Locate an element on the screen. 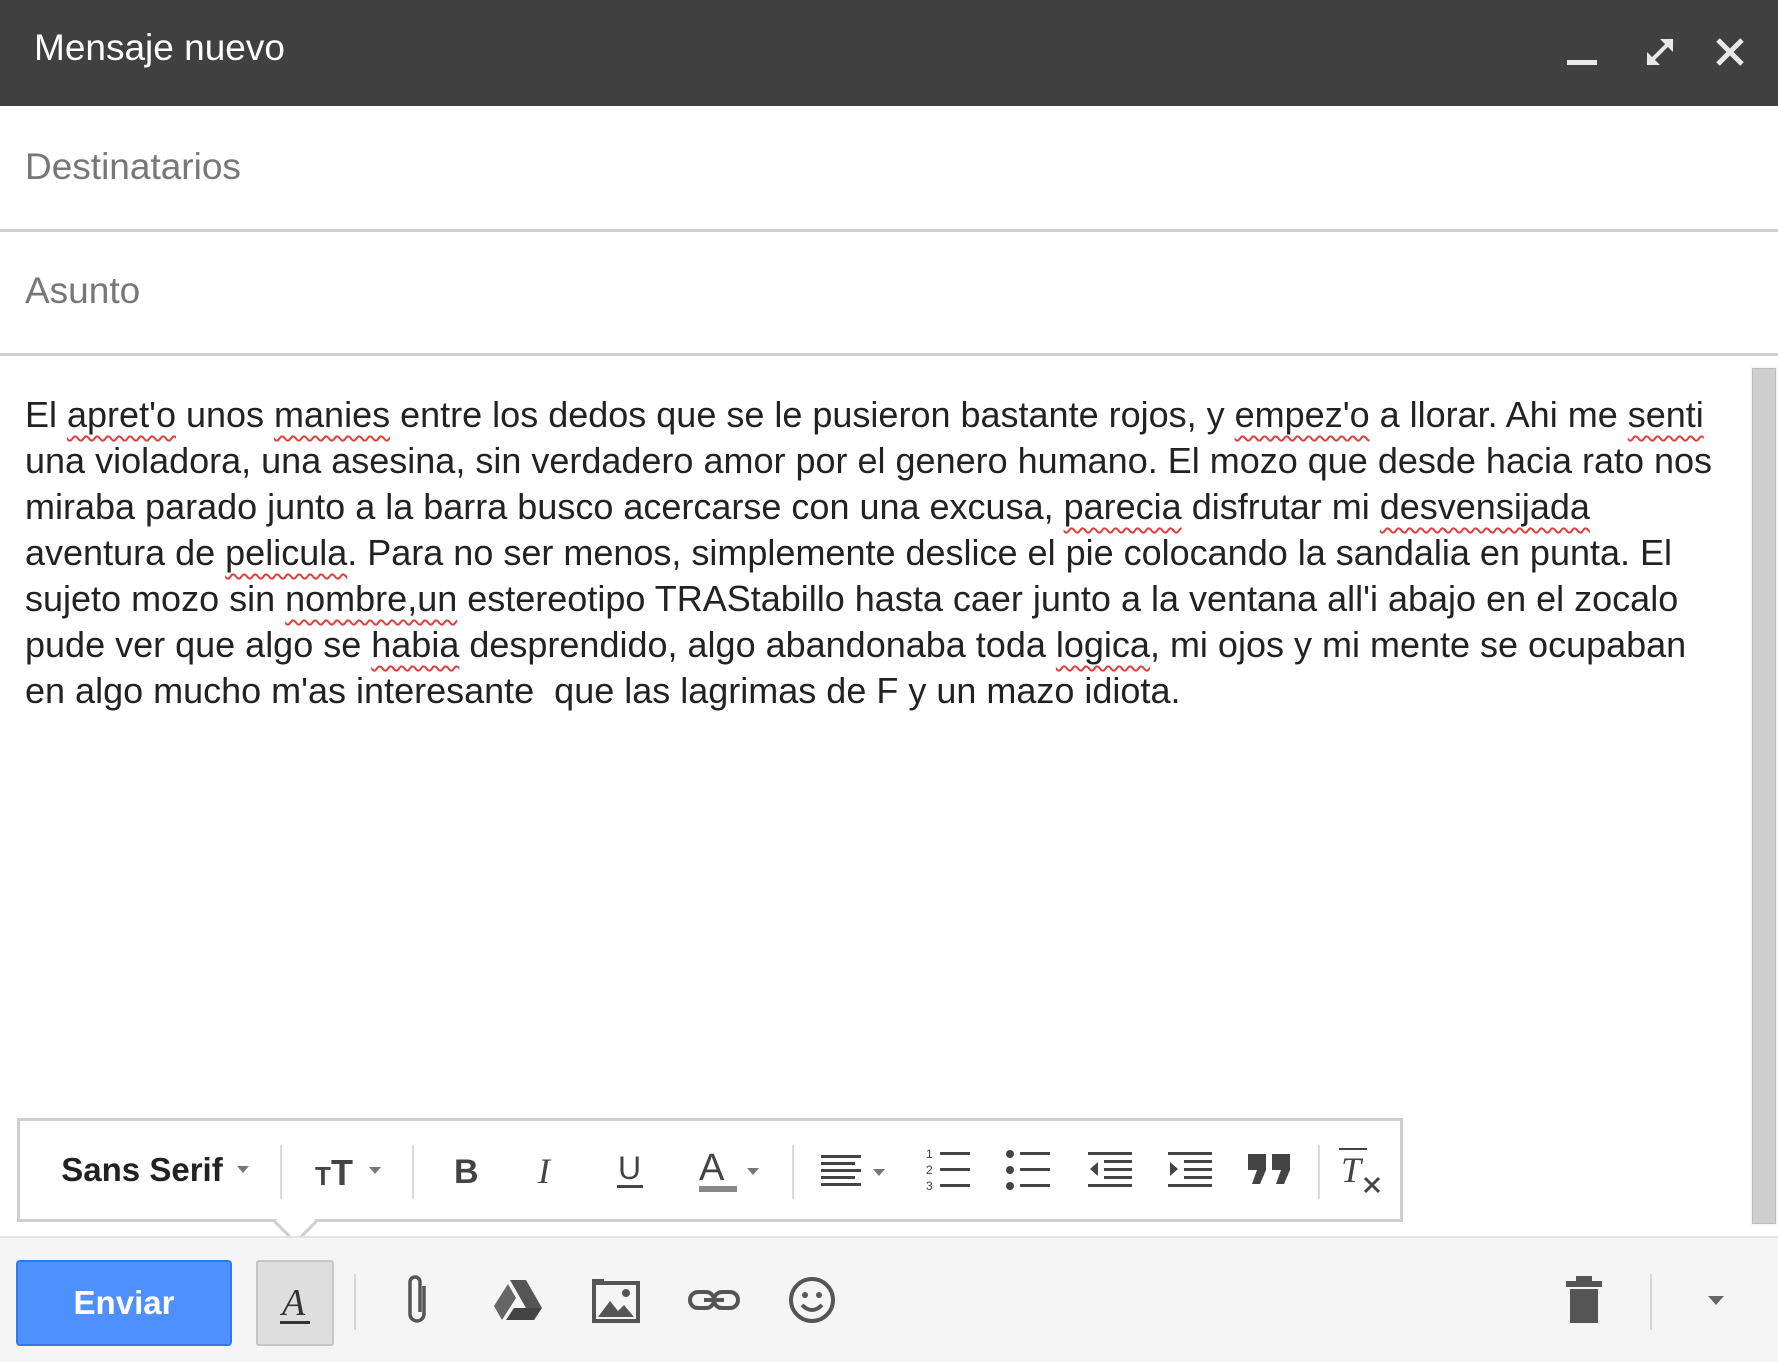 The image size is (1778, 1362). svg-text: I is located at coordinates (544, 1171).